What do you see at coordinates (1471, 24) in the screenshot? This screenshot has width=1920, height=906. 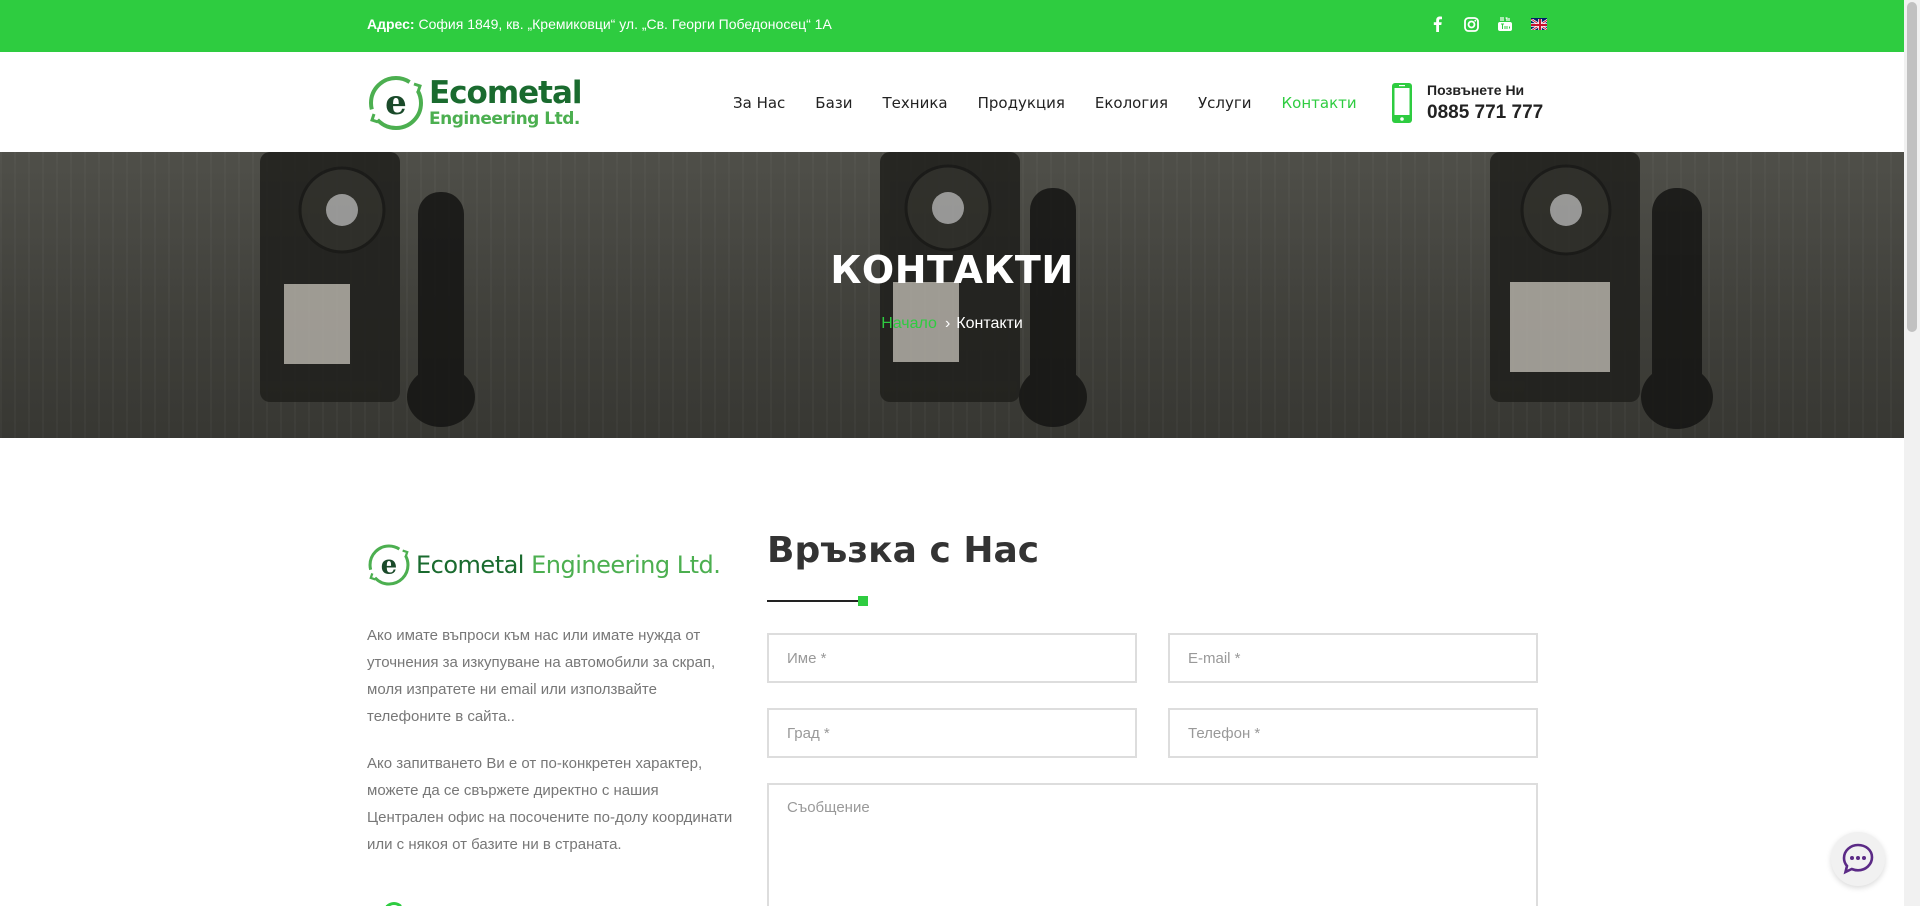 I see `instagram-icon` at bounding box center [1471, 24].